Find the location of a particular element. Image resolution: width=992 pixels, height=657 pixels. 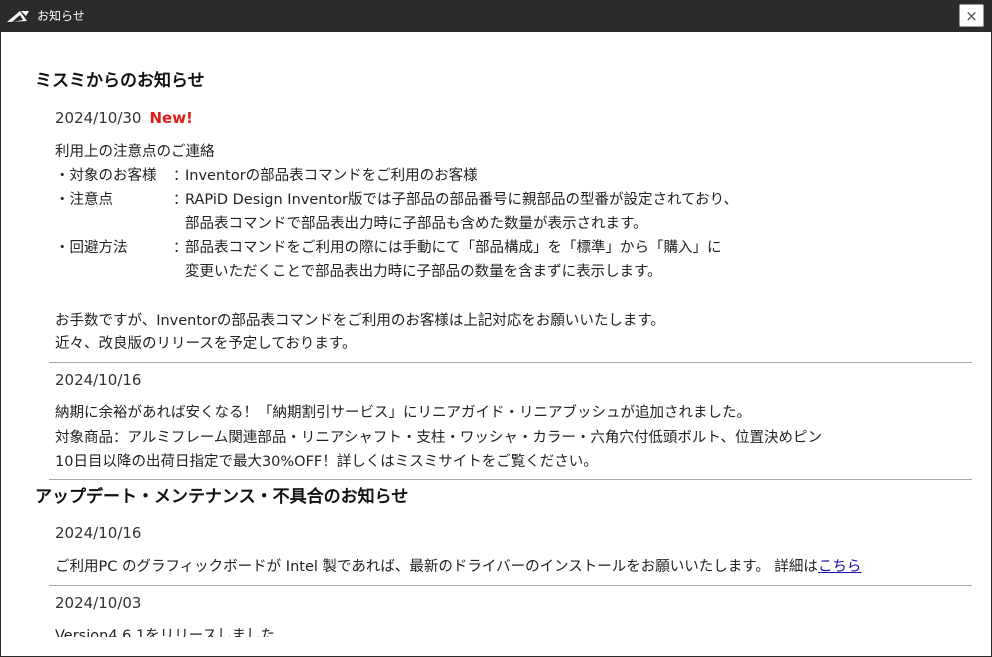

section-title-updates: アップデート・メンテナンス・不具合のお知らせ is located at coordinates (222, 497).